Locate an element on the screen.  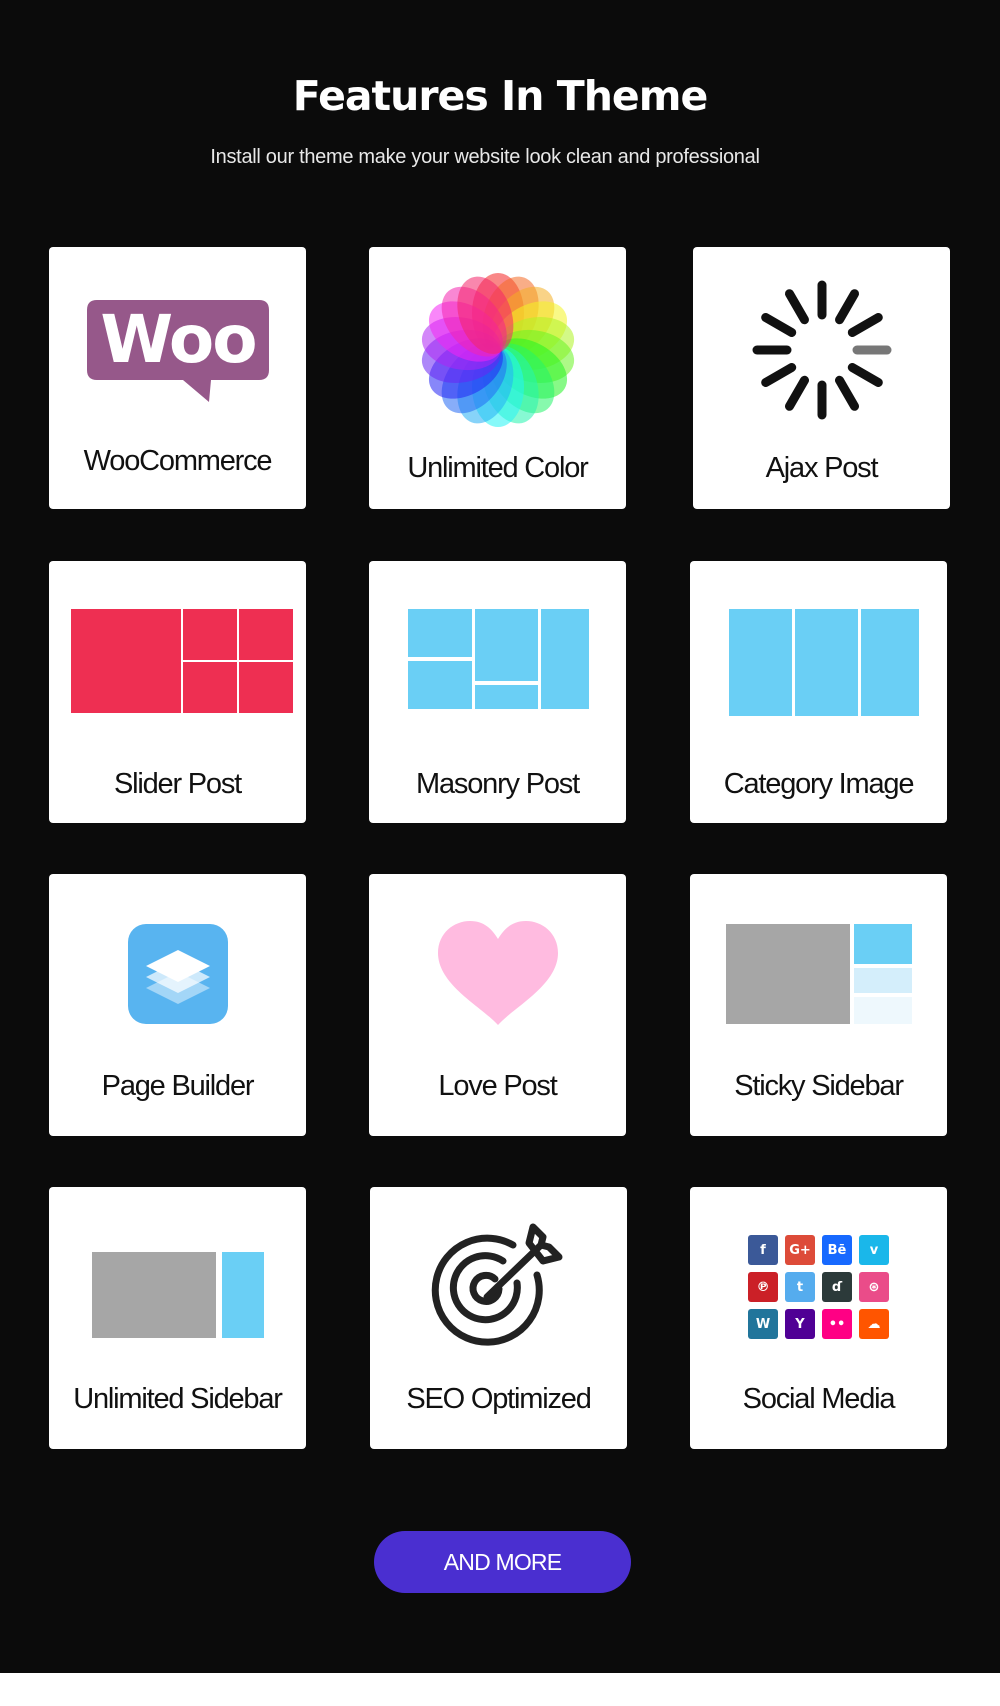
slider-layout-icon is located at coordinates (177, 658).